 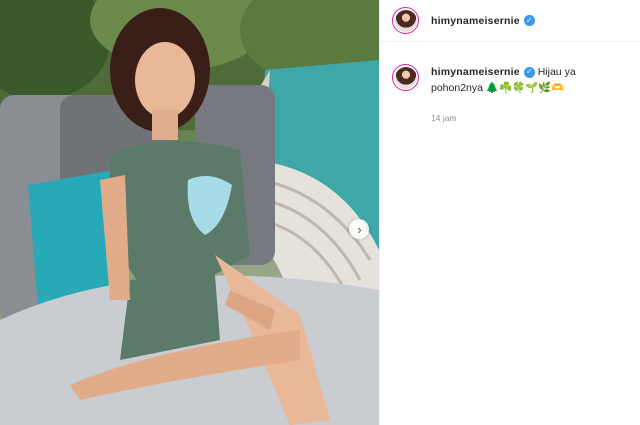 I want to click on post-header: himynameisernie ✓, so click(x=510, y=21).